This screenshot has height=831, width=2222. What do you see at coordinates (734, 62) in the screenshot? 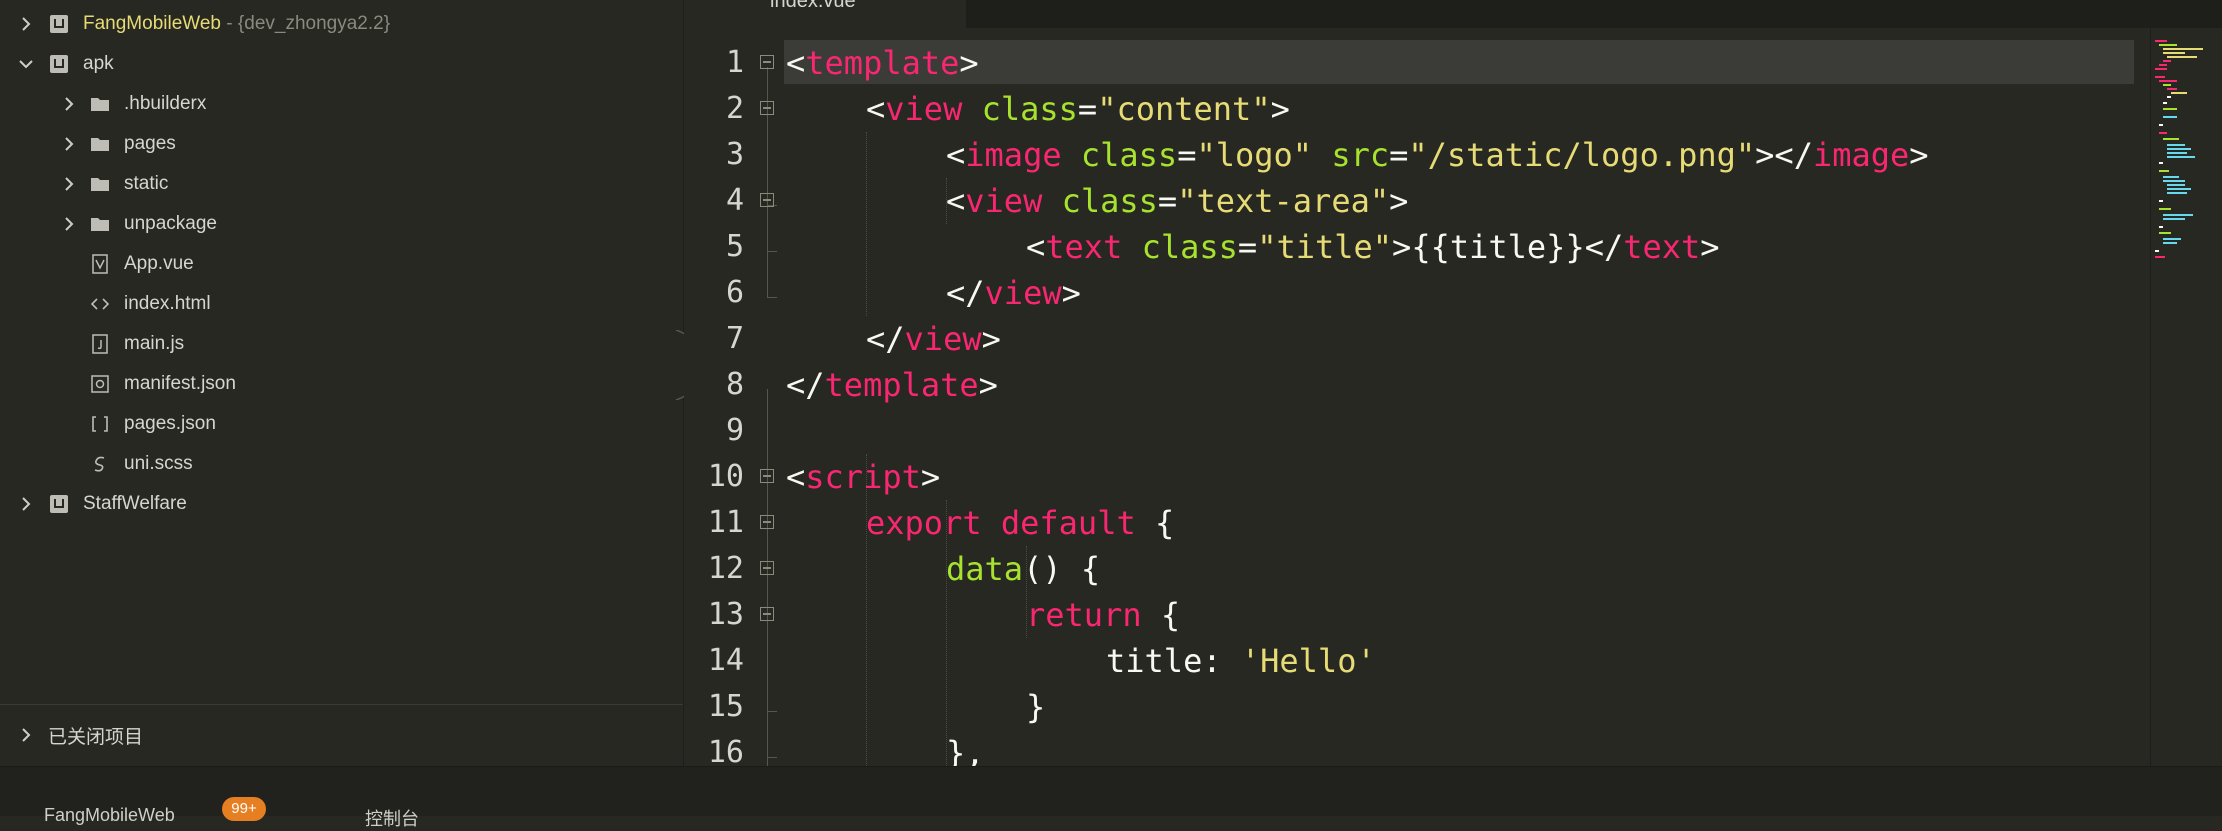
I see `line-number: 1` at bounding box center [734, 62].